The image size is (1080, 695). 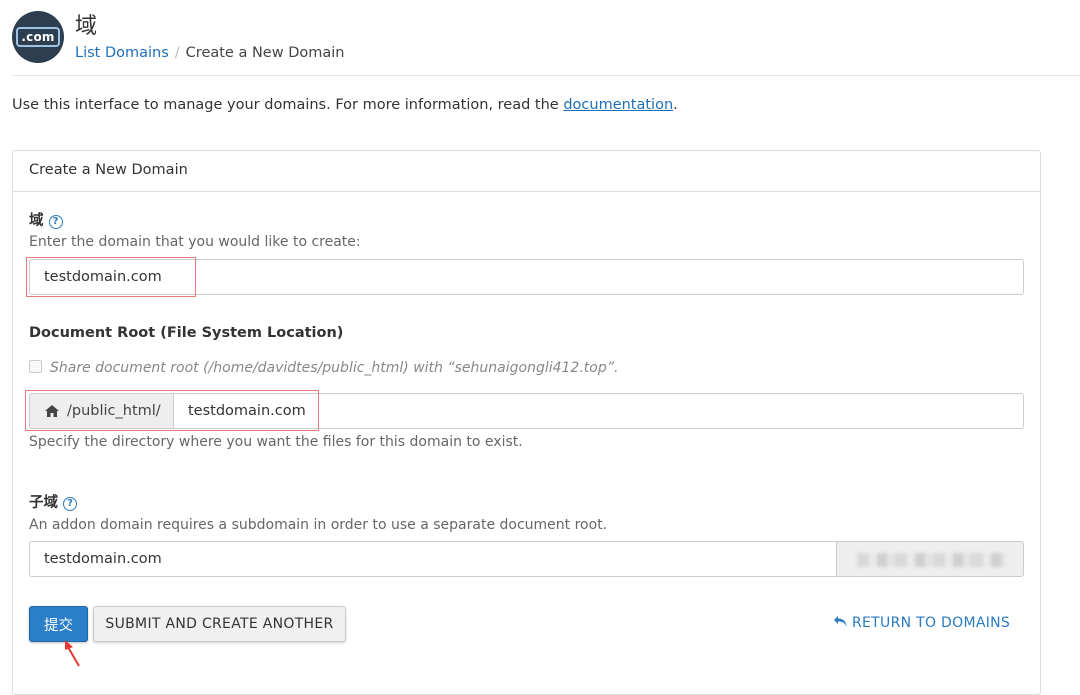 I want to click on domains-logo: .com, so click(x=38, y=37).